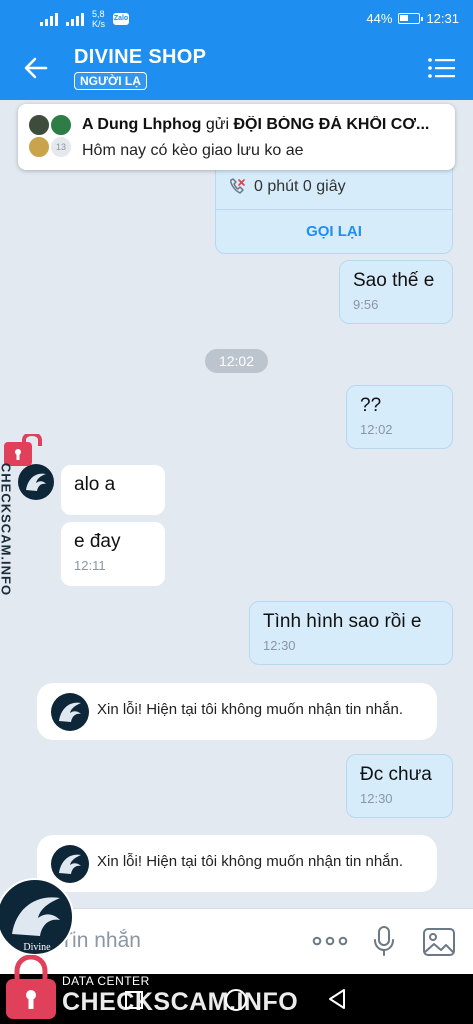 The height and width of the screenshot is (1024, 473). I want to click on logo-text: Divine, so click(37, 947).